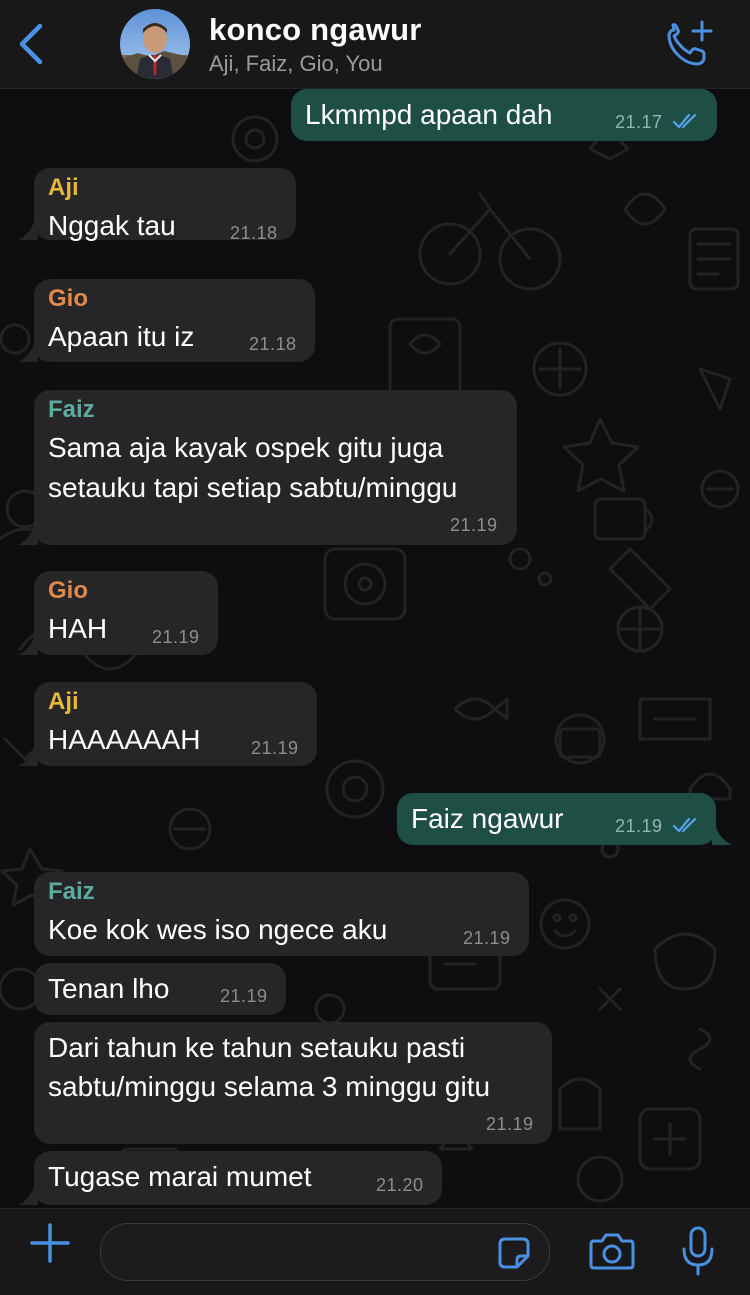 The image size is (750, 1295). I want to click on message-bubble-incoming: Aji Nggak tau 21.18, so click(165, 205).